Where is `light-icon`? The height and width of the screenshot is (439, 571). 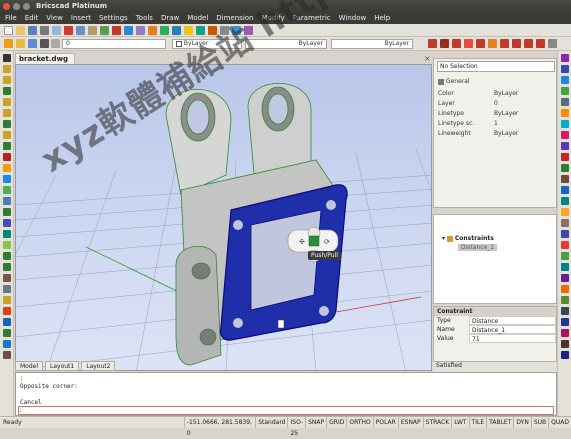
light-icon is located at coordinates (564, 157).